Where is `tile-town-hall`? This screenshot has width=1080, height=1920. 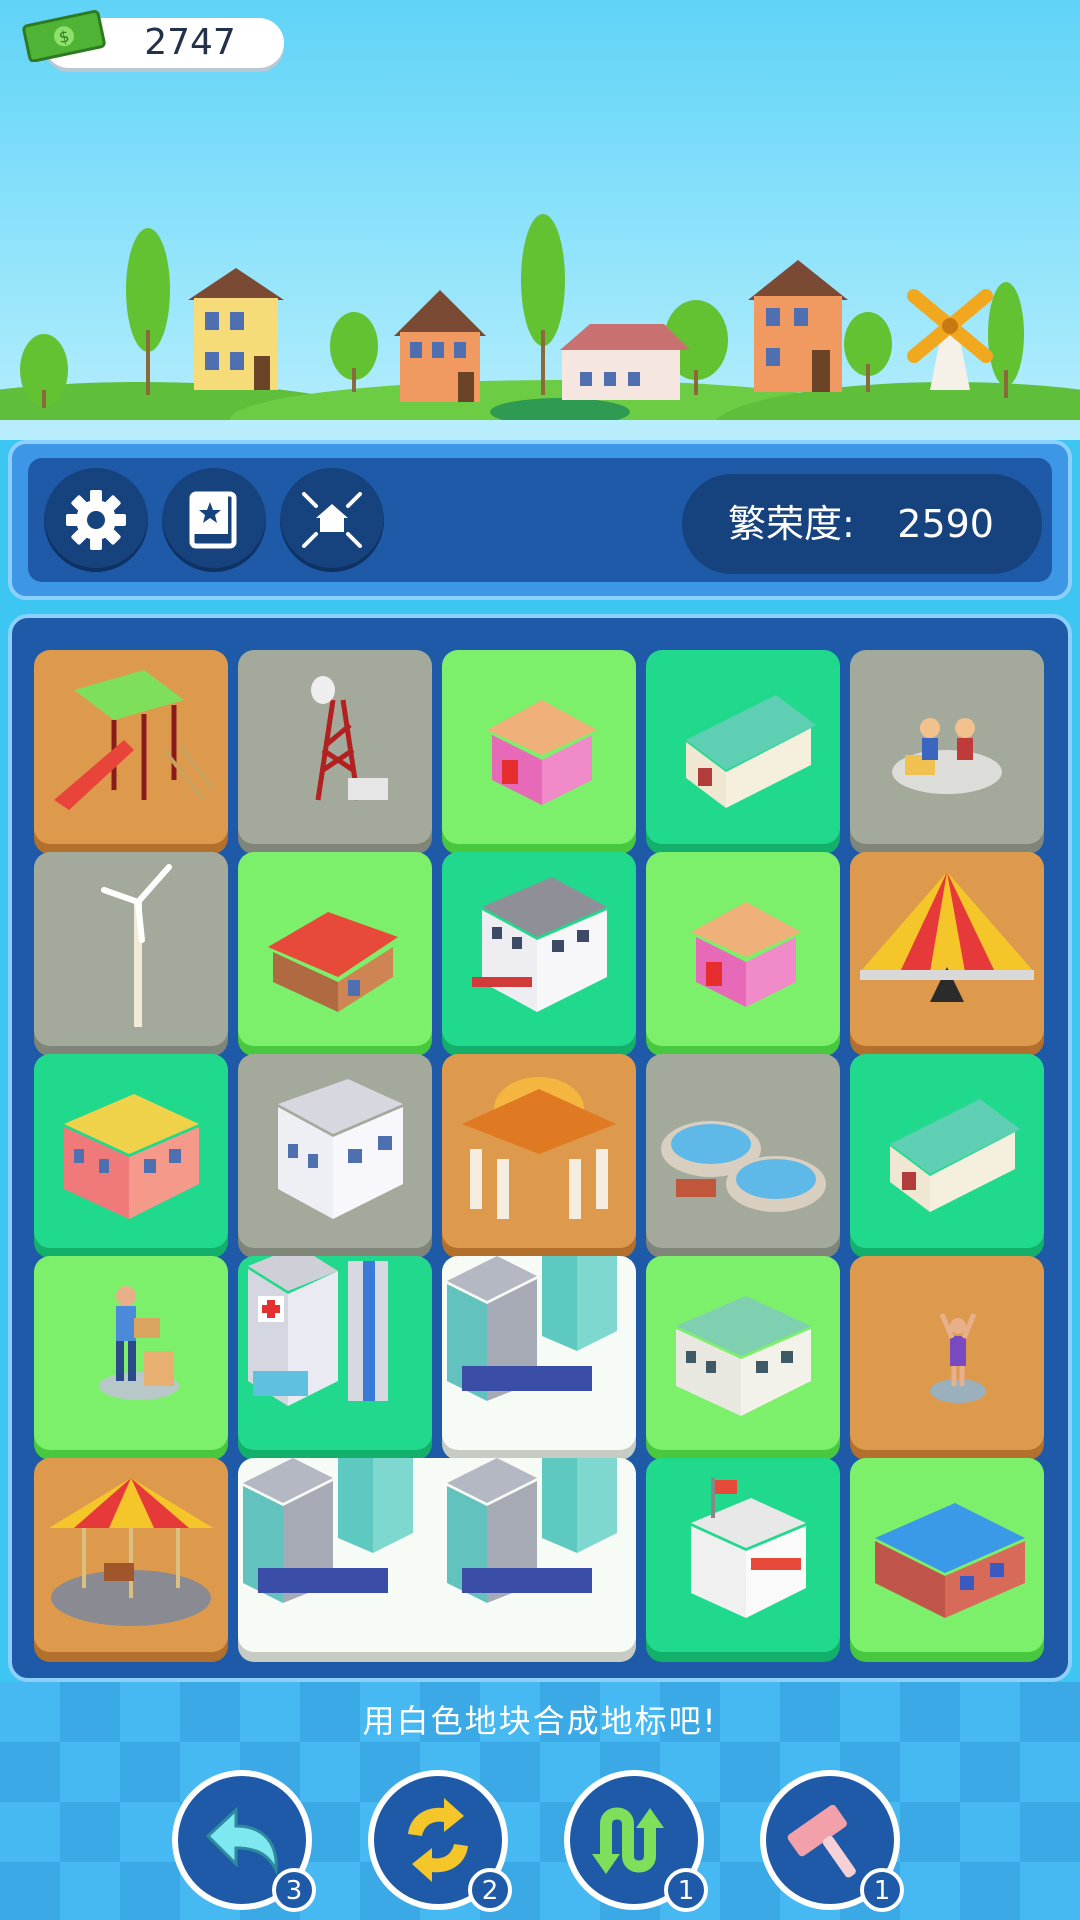
tile-town-hall is located at coordinates (743, 1353).